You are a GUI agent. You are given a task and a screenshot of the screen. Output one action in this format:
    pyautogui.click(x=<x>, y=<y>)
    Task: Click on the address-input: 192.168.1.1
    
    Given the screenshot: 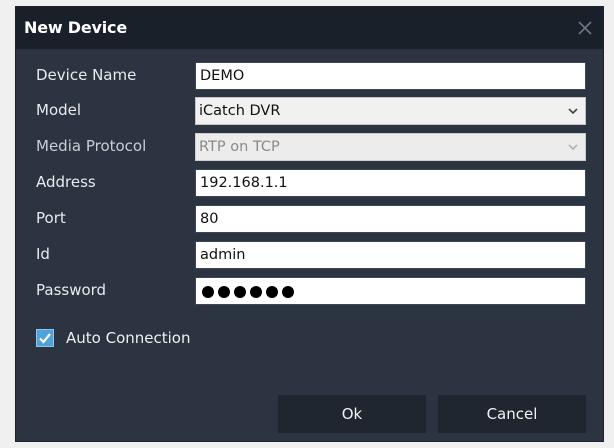 What is the action you would take?
    pyautogui.click(x=390, y=183)
    